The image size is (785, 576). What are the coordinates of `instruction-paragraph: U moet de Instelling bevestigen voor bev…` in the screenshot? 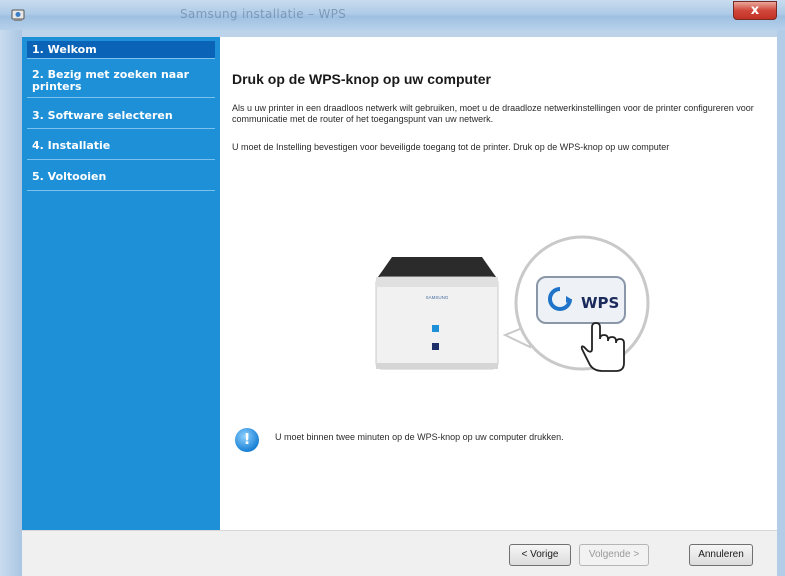 It's located at (451, 147).